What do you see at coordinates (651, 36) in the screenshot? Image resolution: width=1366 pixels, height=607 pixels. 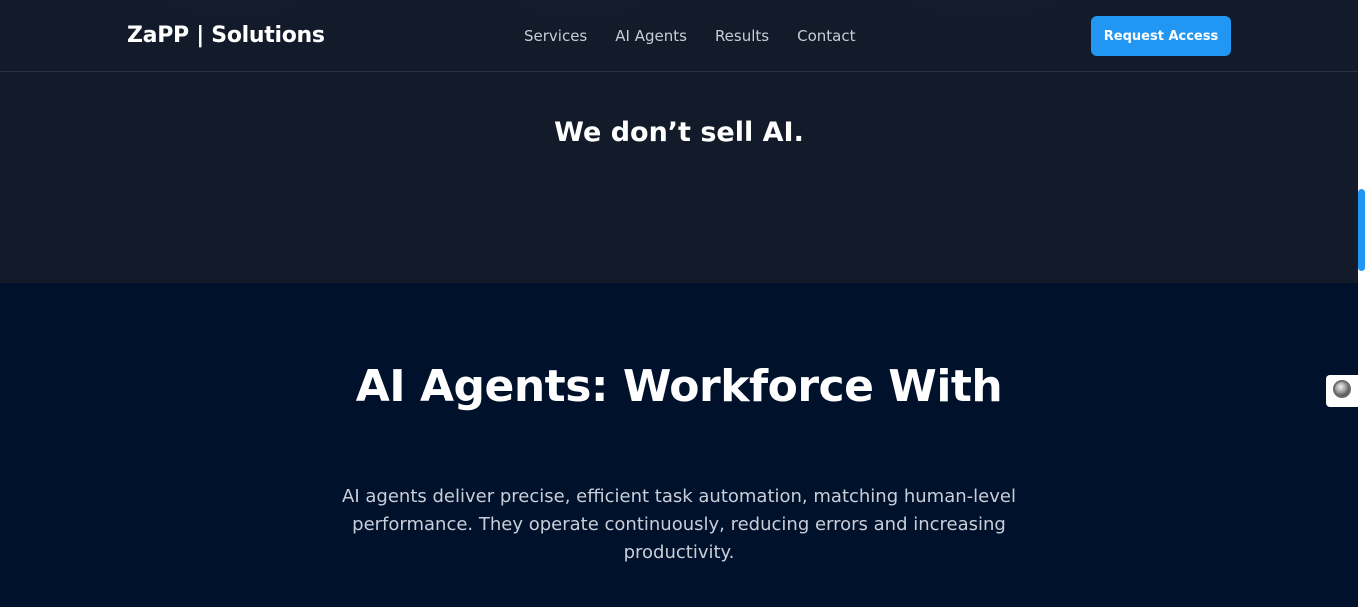 I see `nav-link-ai-agents: AI Agents` at bounding box center [651, 36].